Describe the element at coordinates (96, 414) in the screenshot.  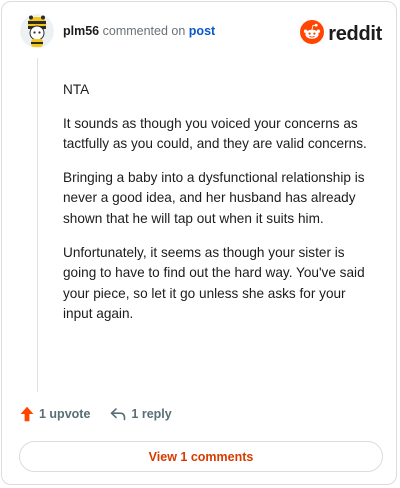
I see `comment-actions: 1 upvote 1 reply` at that location.